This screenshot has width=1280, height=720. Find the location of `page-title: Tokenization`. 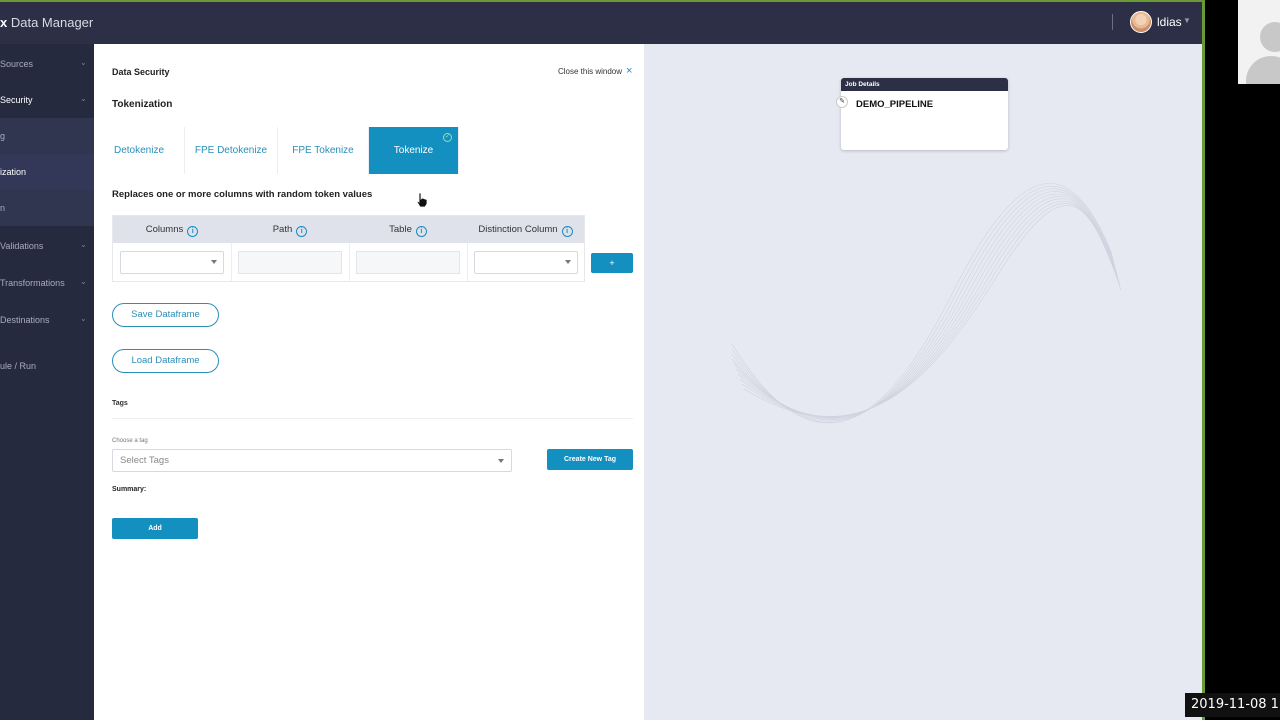

page-title: Tokenization is located at coordinates (142, 104).